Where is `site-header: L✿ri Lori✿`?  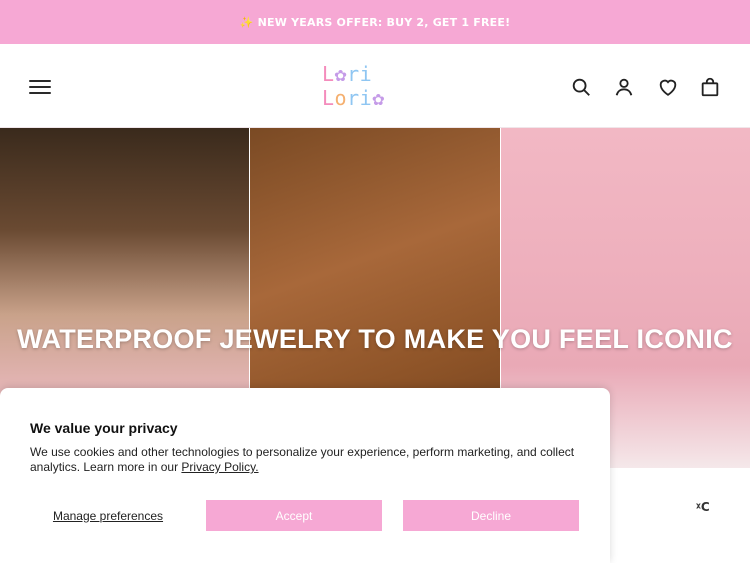 site-header: L✿ri Lori✿ is located at coordinates (375, 86).